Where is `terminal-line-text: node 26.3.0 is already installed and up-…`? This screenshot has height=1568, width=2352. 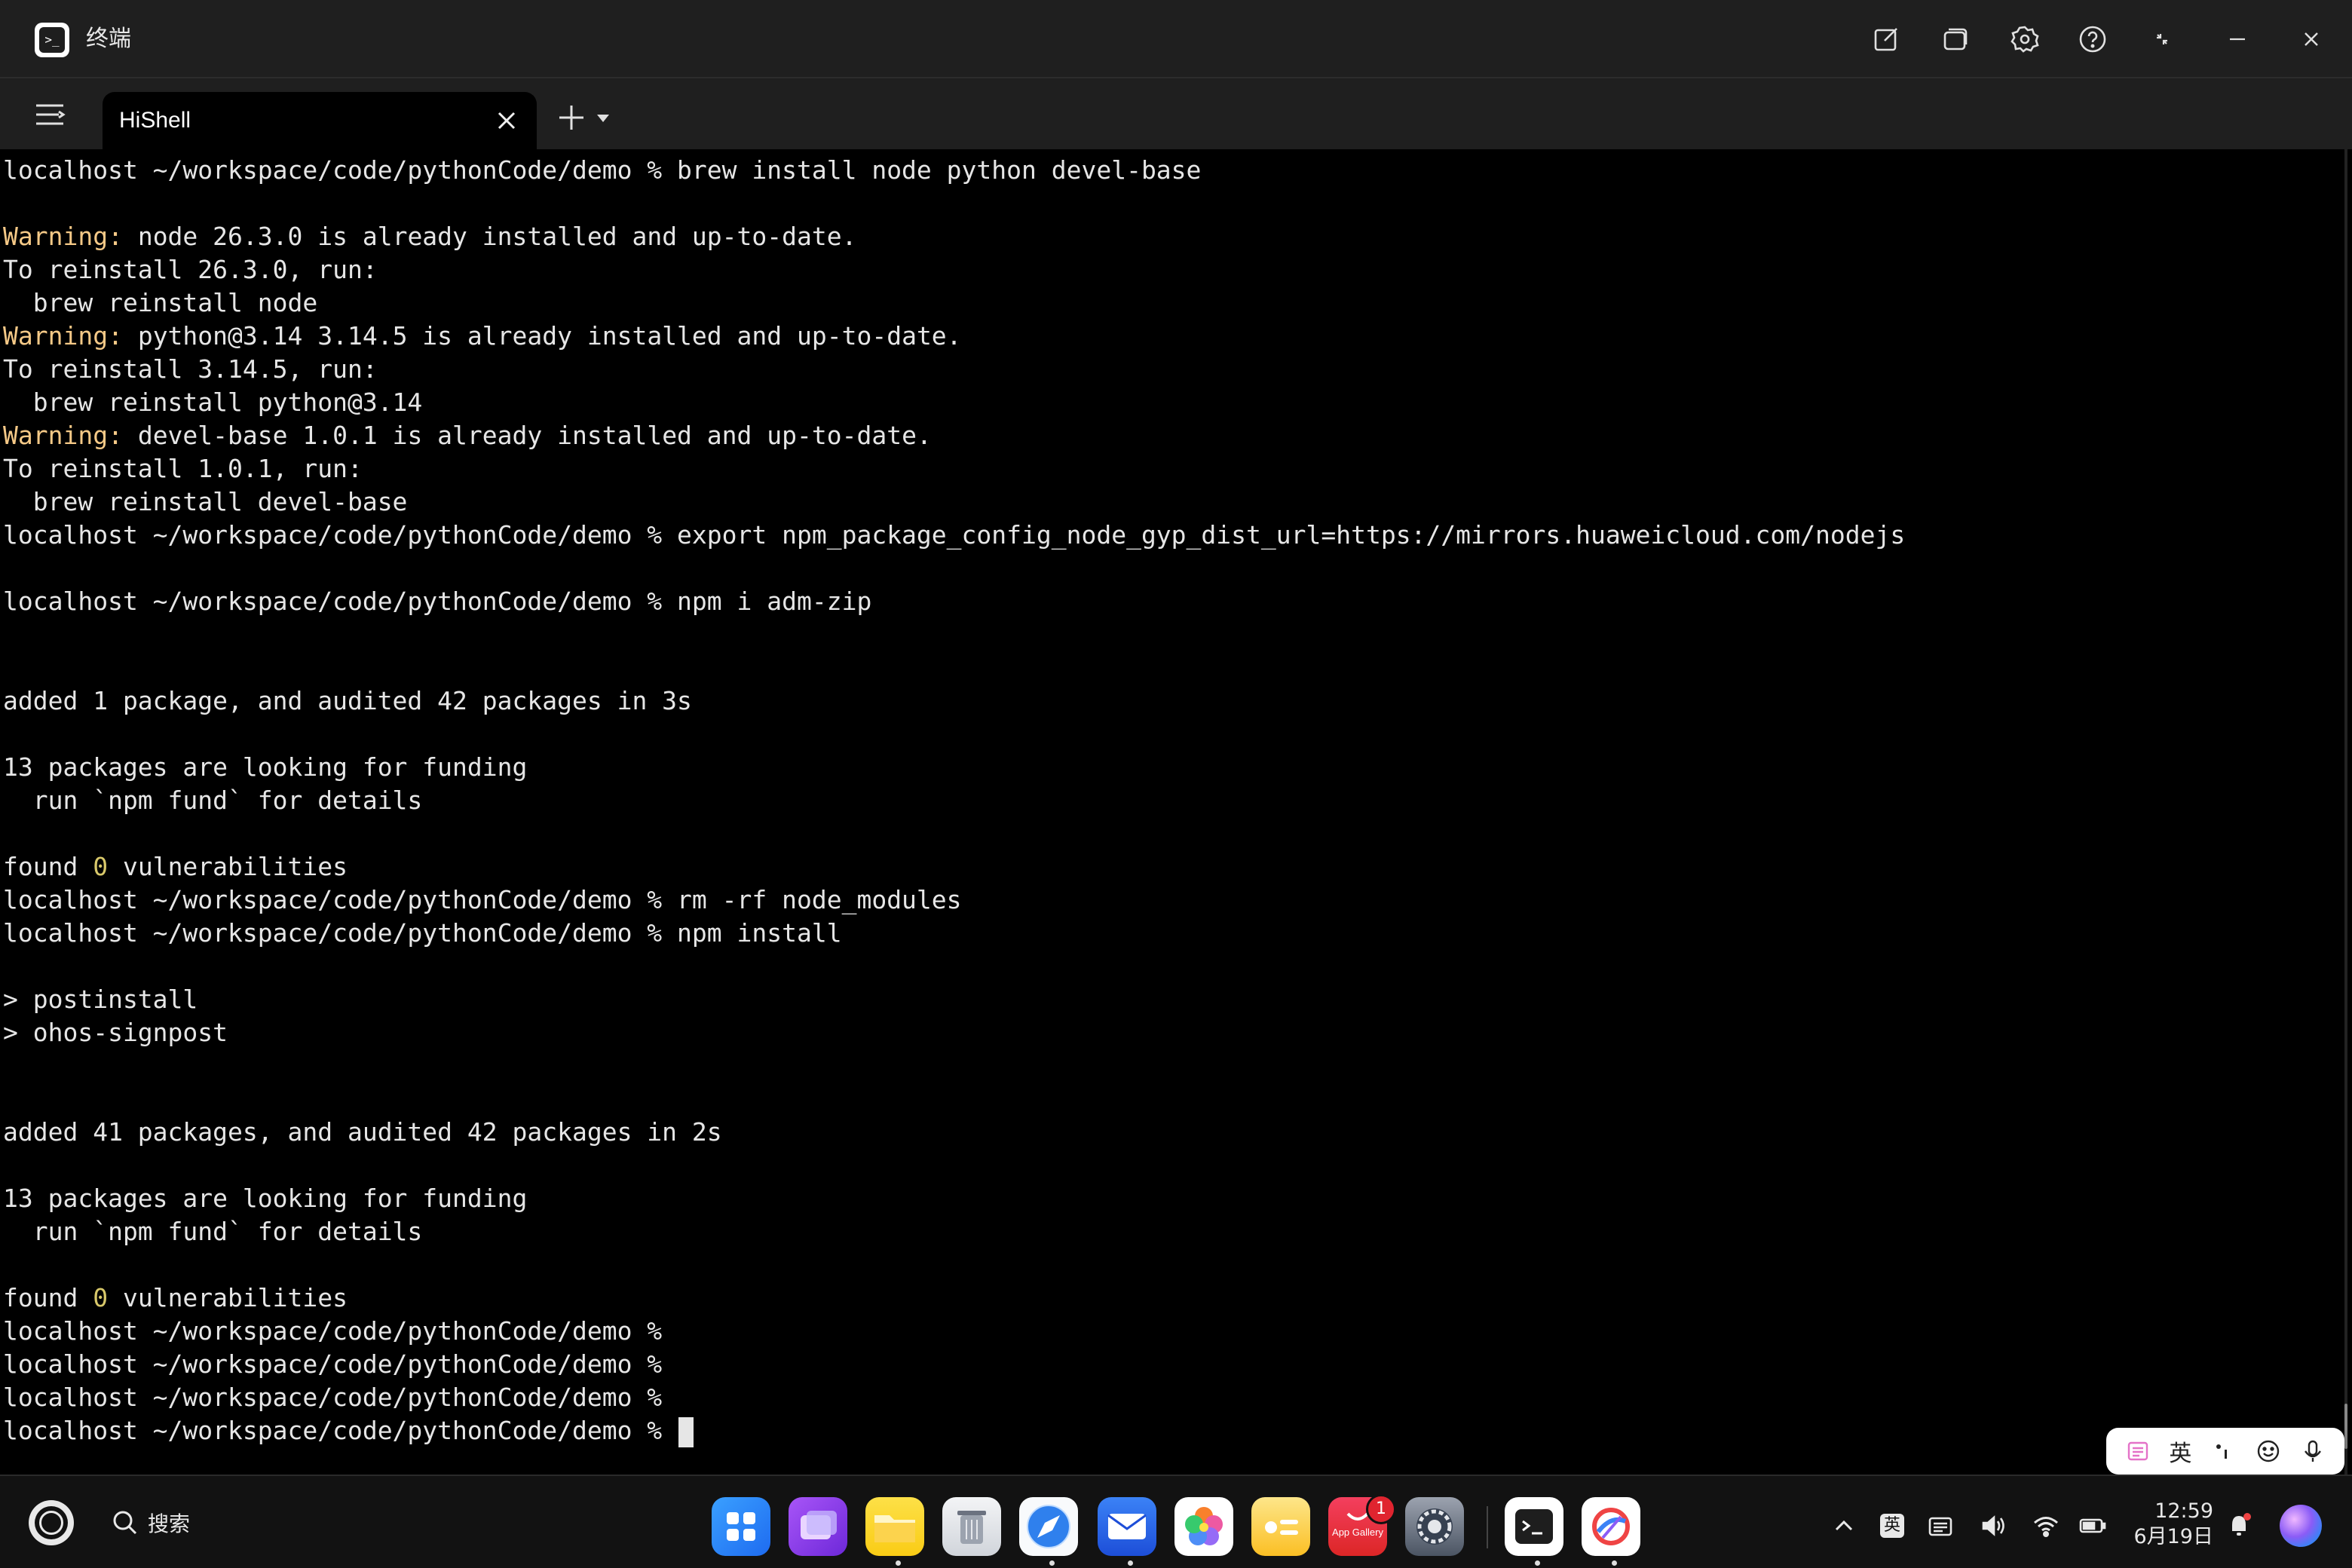
terminal-line-text: node 26.3.0 is already installed and up-… is located at coordinates (489, 236).